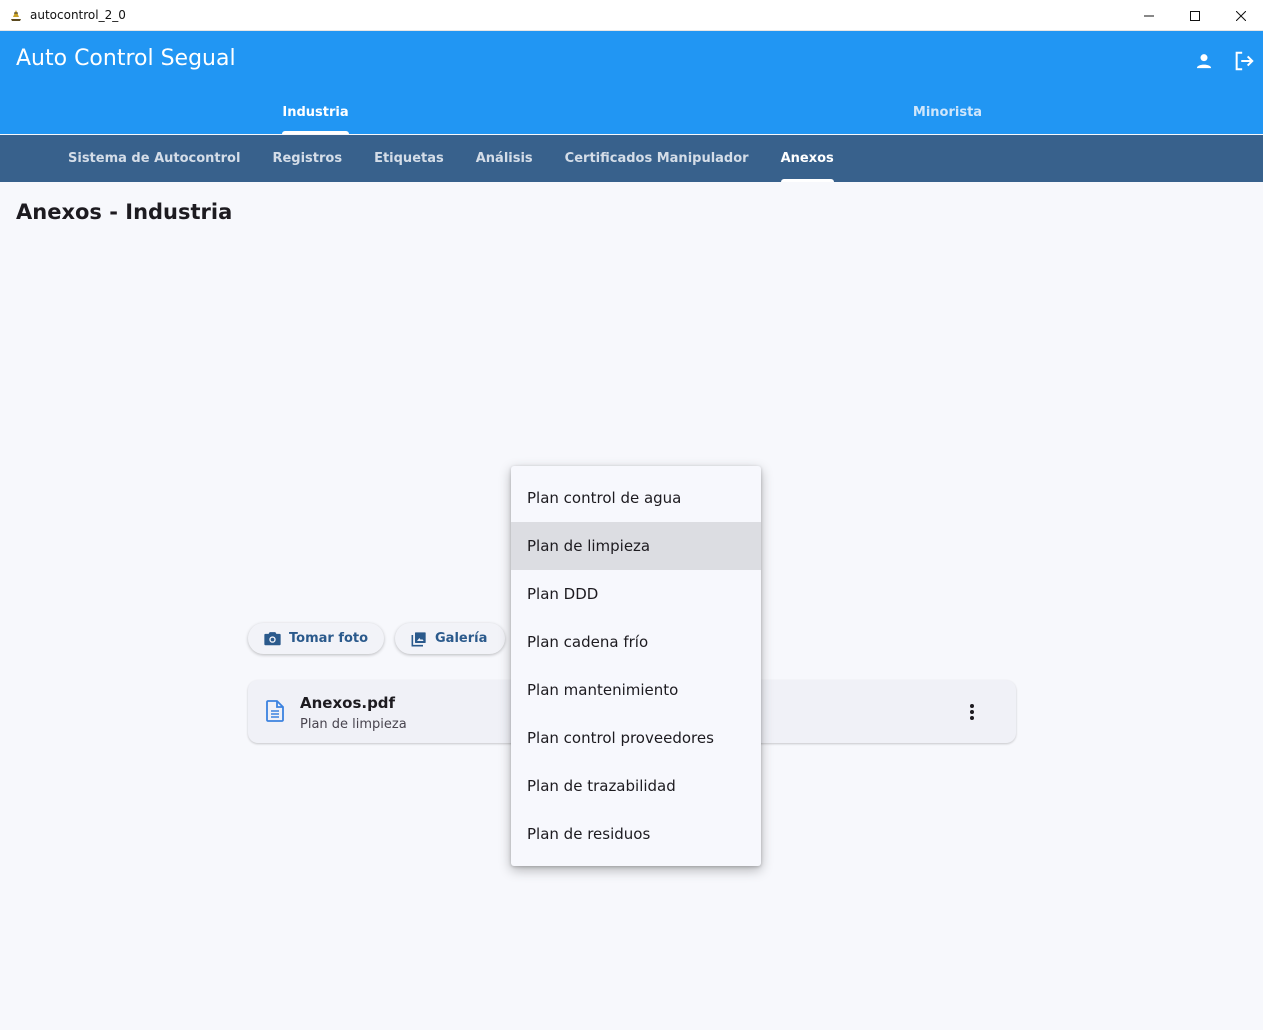  What do you see at coordinates (461, 638) in the screenshot?
I see `gallery-label: Galería` at bounding box center [461, 638].